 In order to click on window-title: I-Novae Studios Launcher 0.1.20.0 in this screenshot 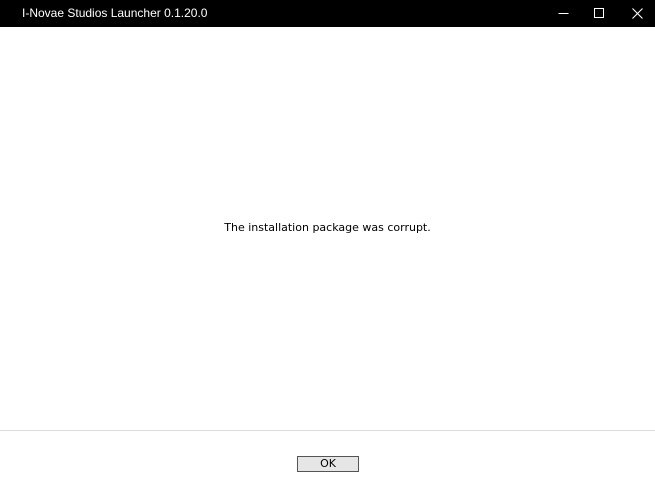, I will do `click(115, 13)`.